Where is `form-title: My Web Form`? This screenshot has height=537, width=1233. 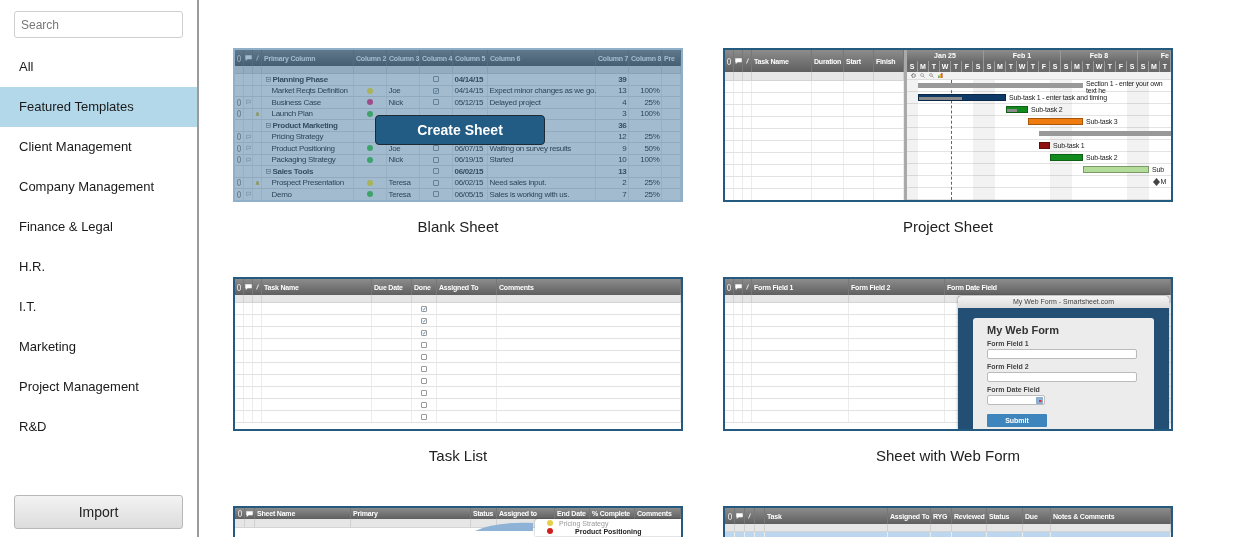
form-title: My Web Form is located at coordinates (1023, 330).